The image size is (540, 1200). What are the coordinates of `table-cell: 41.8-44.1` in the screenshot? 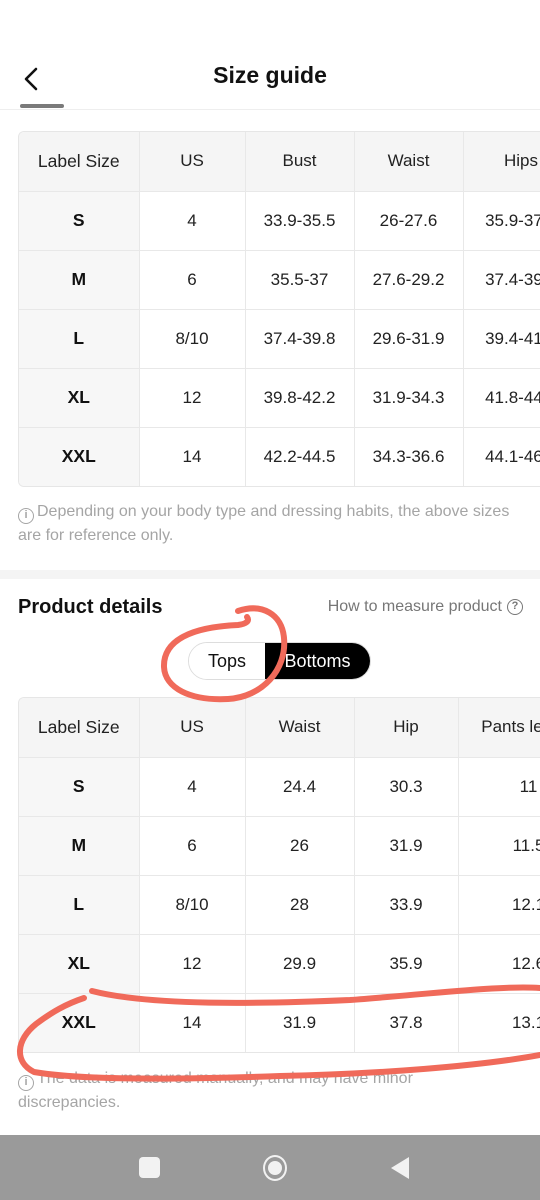 It's located at (501, 398).